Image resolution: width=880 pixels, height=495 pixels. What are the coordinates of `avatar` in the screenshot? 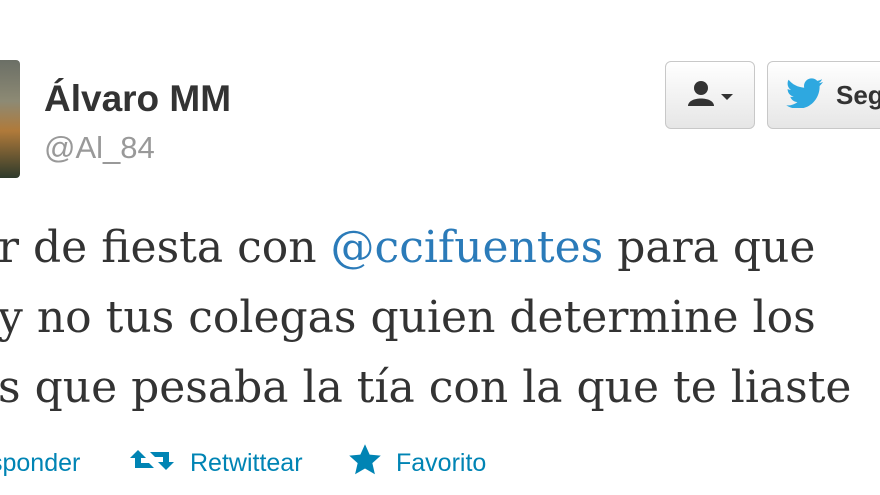 It's located at (10, 119).